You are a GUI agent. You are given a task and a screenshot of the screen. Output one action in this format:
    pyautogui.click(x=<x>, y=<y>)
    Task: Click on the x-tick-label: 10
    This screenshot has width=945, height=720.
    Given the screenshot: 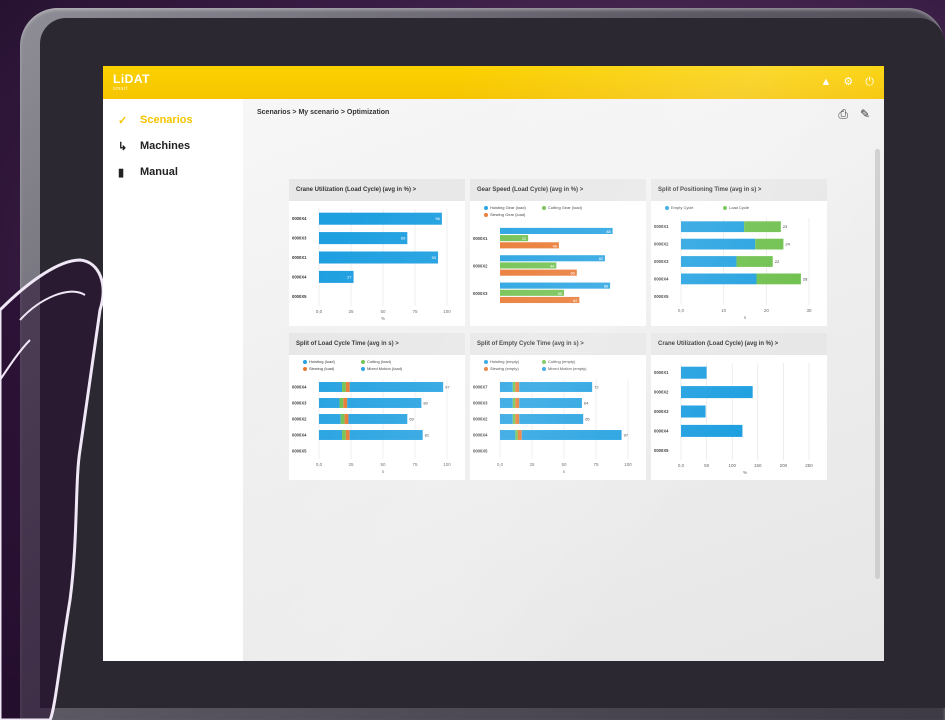 What is the action you would take?
    pyautogui.click(x=724, y=310)
    